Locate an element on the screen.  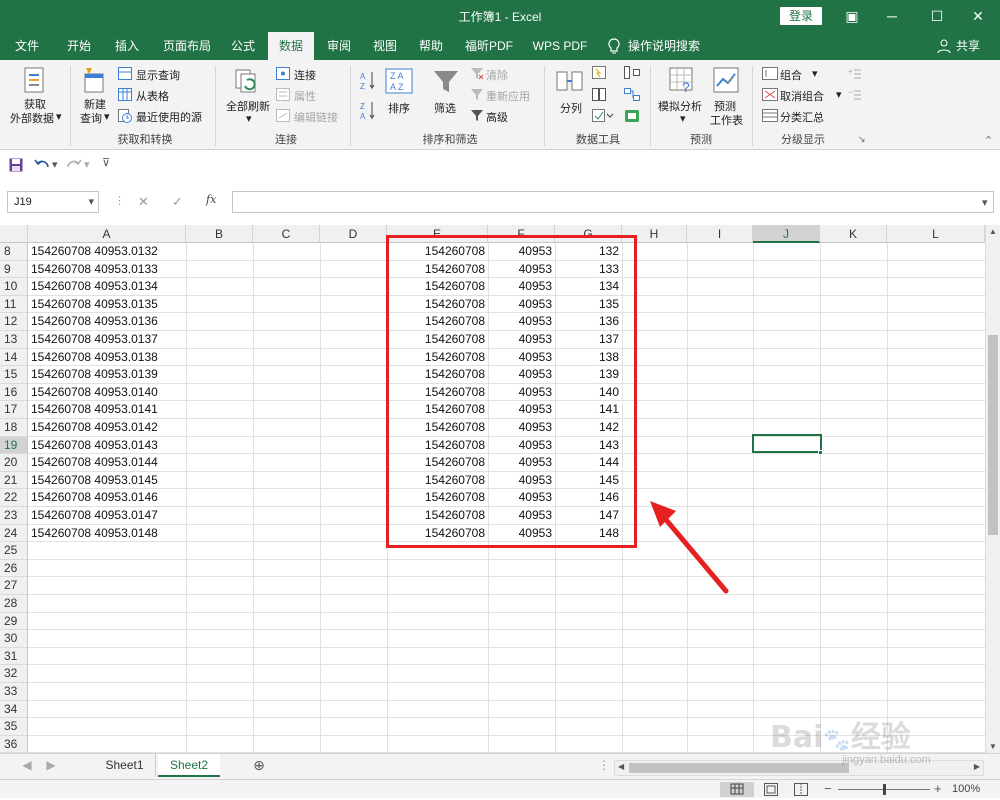
restore-ribbon-icon: ▣ is located at coordinates (852, 16).